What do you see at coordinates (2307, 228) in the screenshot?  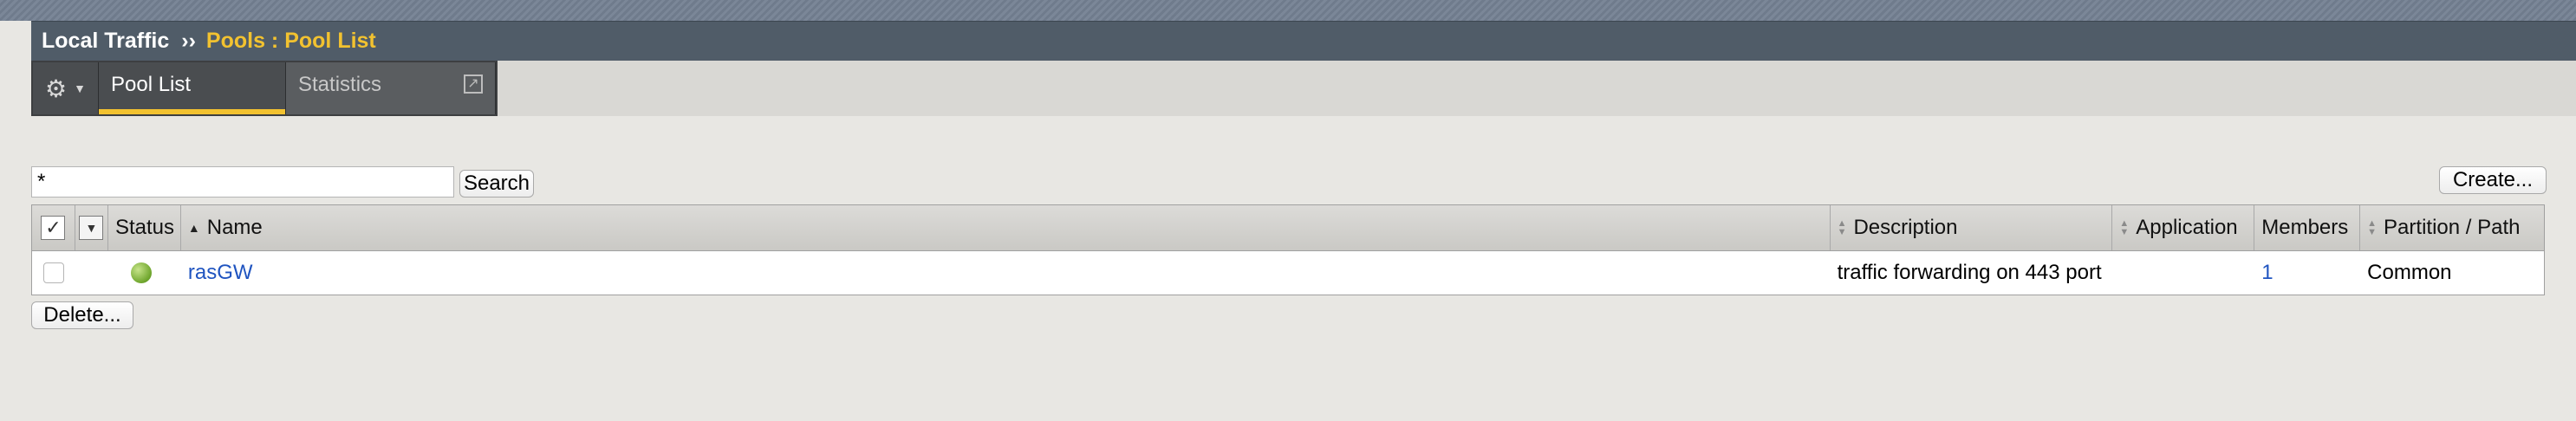 I see `column-header-members: Members` at bounding box center [2307, 228].